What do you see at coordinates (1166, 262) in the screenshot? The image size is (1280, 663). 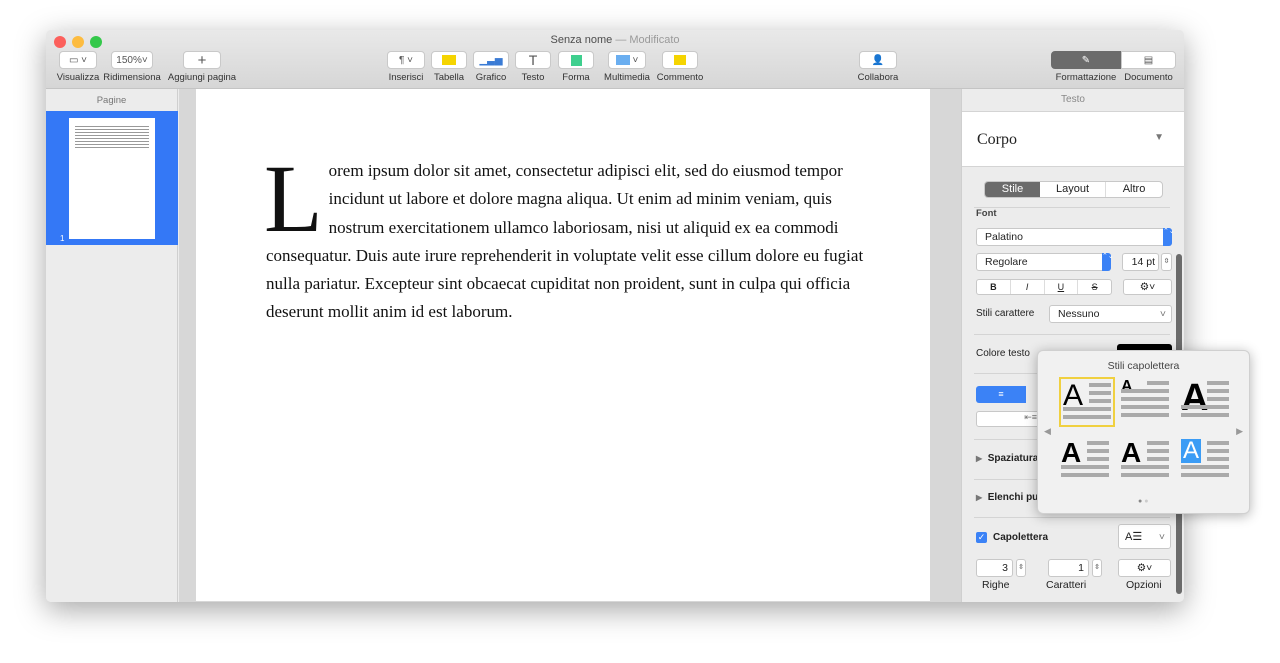 I see `font-size-stepper: ⇳` at bounding box center [1166, 262].